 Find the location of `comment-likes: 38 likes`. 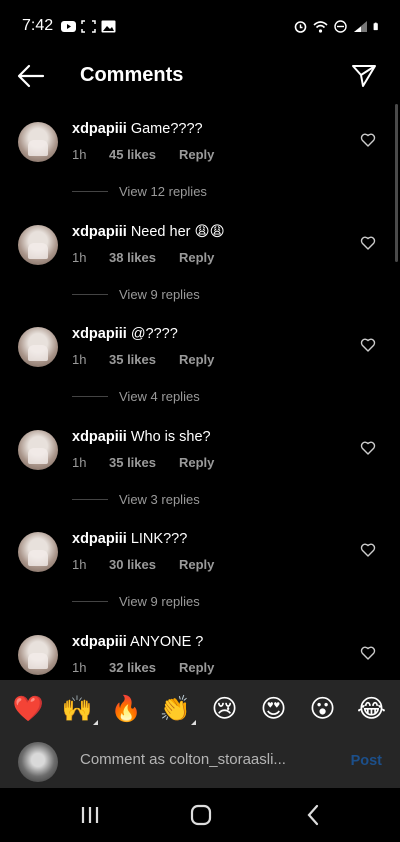

comment-likes: 38 likes is located at coordinates (144, 257).